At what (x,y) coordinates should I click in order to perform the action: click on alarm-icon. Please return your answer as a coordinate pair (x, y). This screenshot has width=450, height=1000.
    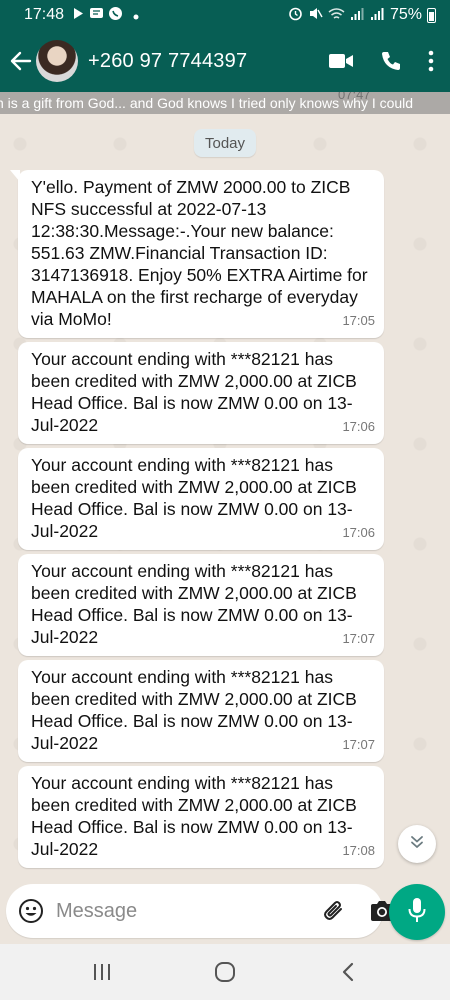
    Looking at the image, I should click on (295, 15).